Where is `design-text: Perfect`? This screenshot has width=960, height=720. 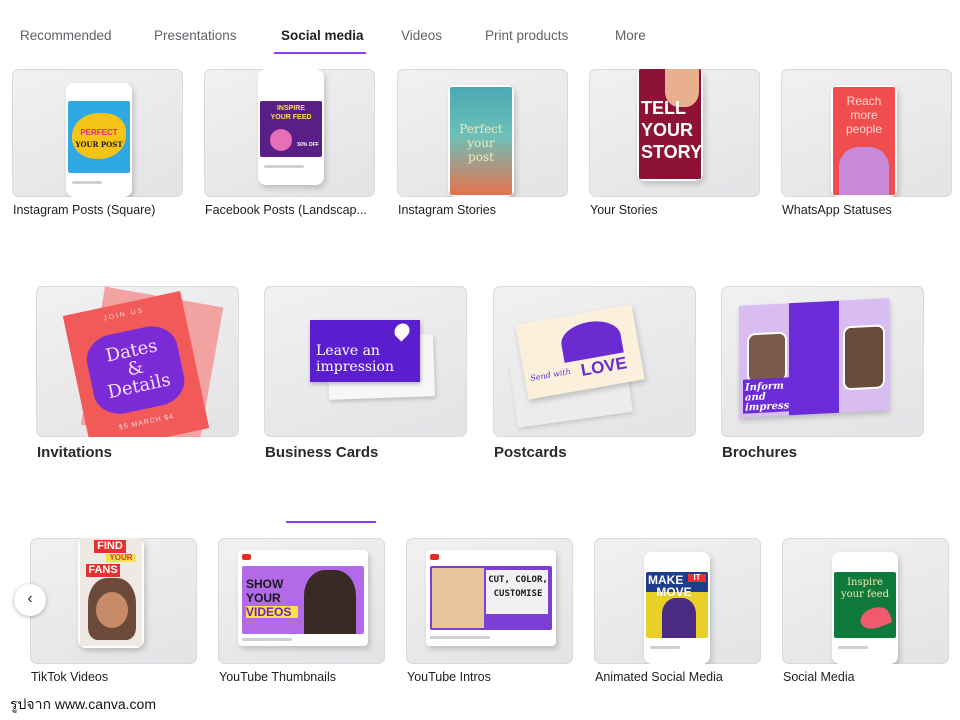 design-text: Perfect is located at coordinates (481, 129).